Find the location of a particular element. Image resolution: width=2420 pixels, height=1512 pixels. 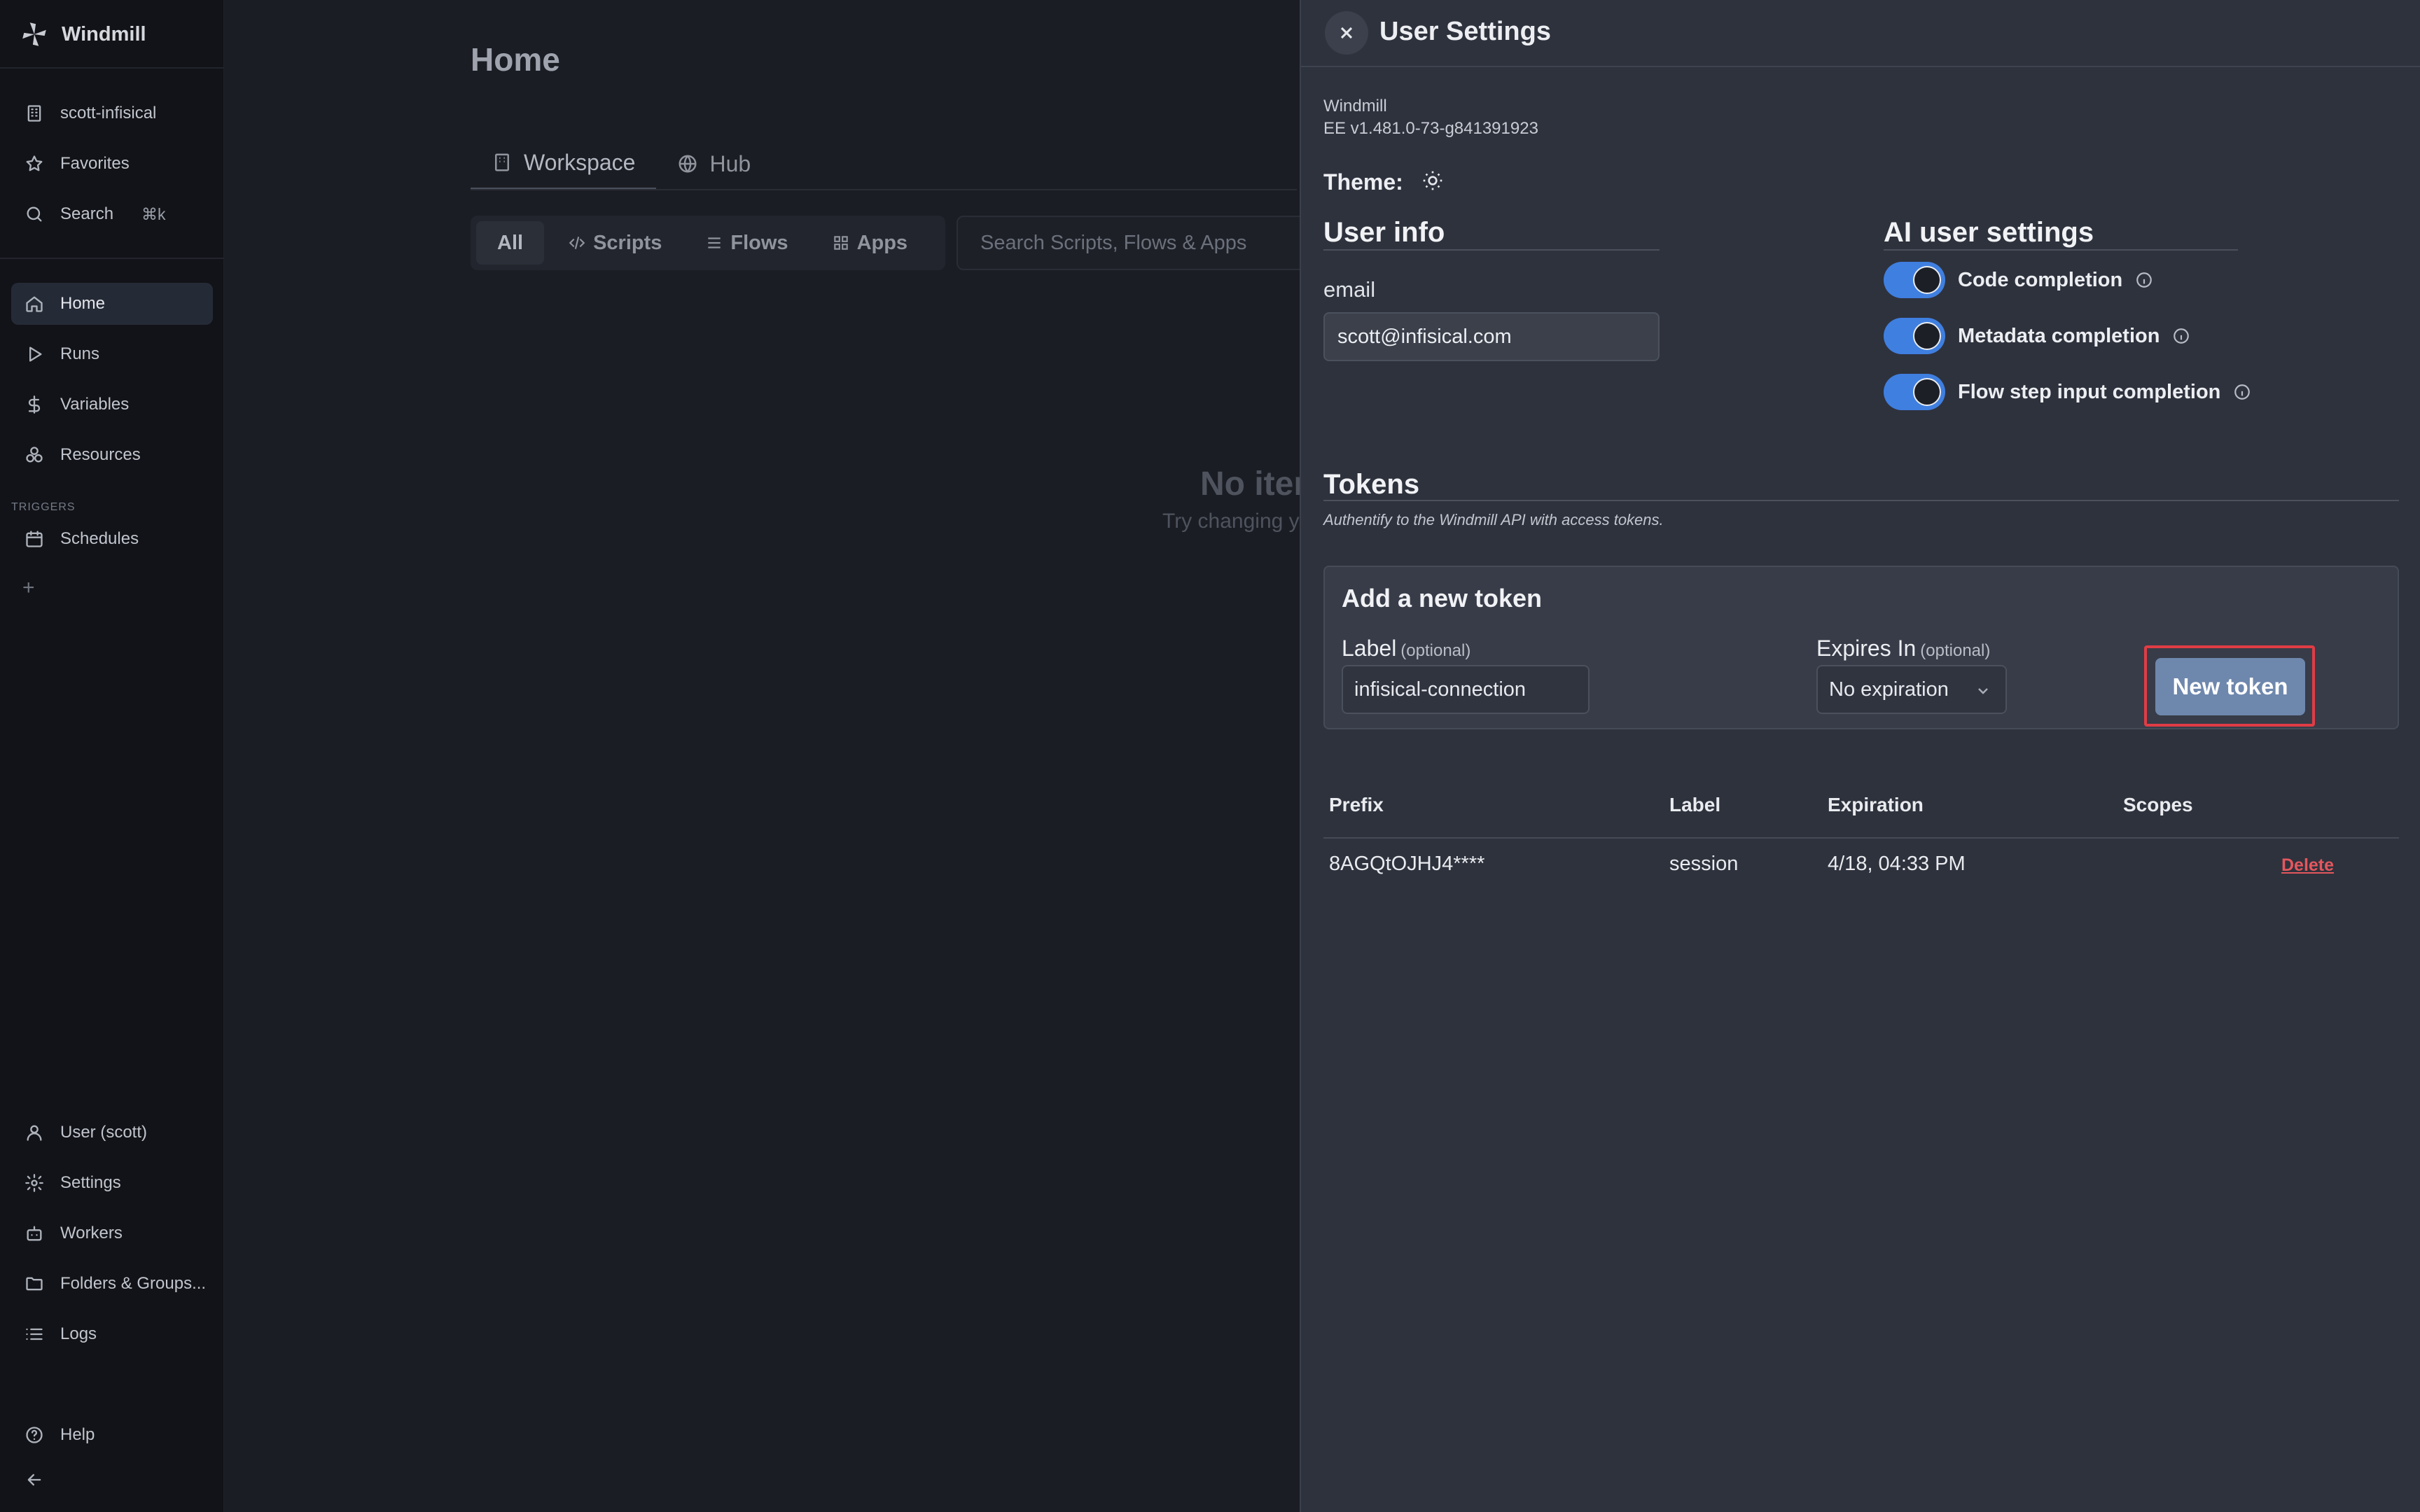

sidebar-item-label: Search is located at coordinates (87, 213).